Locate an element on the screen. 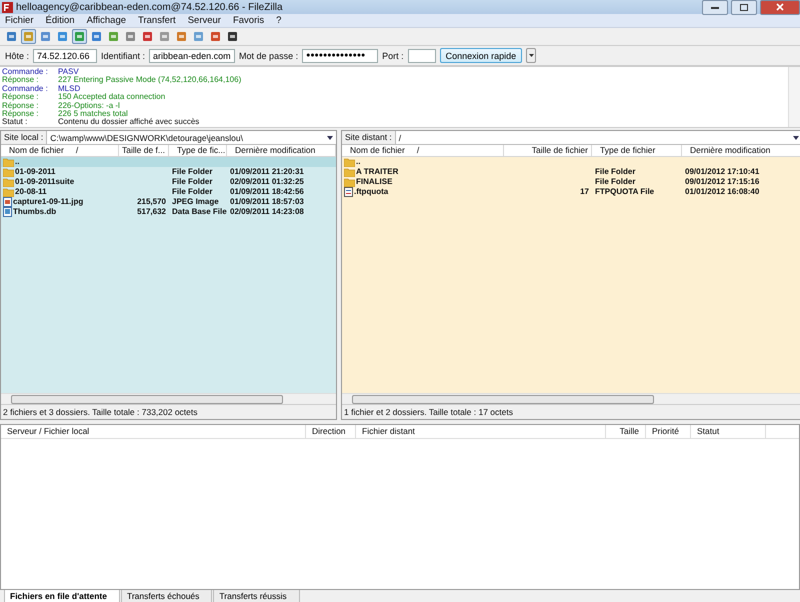  title-bar: helloagency@caribbean-eden.com@74.52.120.66 - FileZilla is located at coordinates (400, 7).